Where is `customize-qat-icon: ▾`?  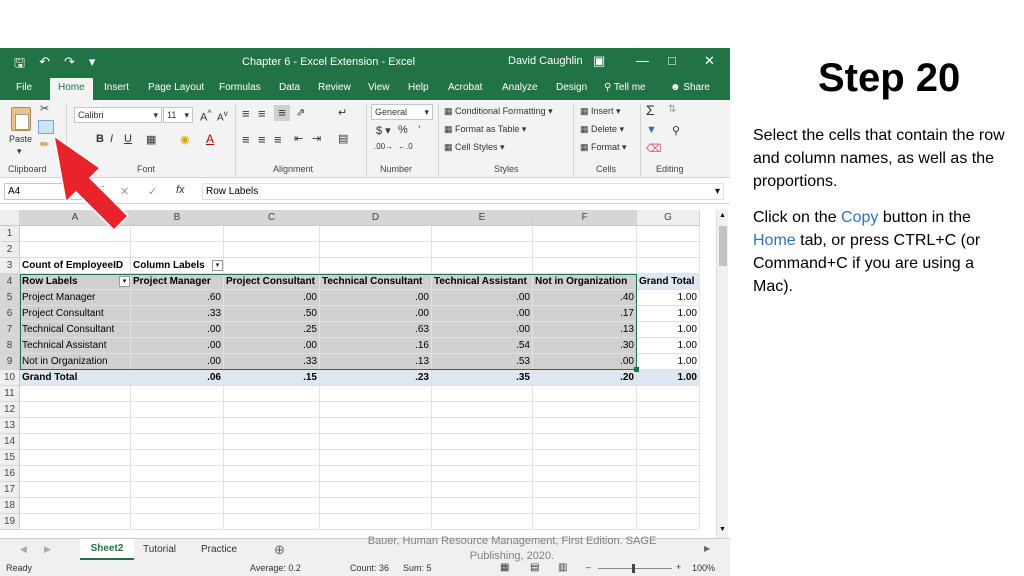 customize-qat-icon: ▾ is located at coordinates (92, 65).